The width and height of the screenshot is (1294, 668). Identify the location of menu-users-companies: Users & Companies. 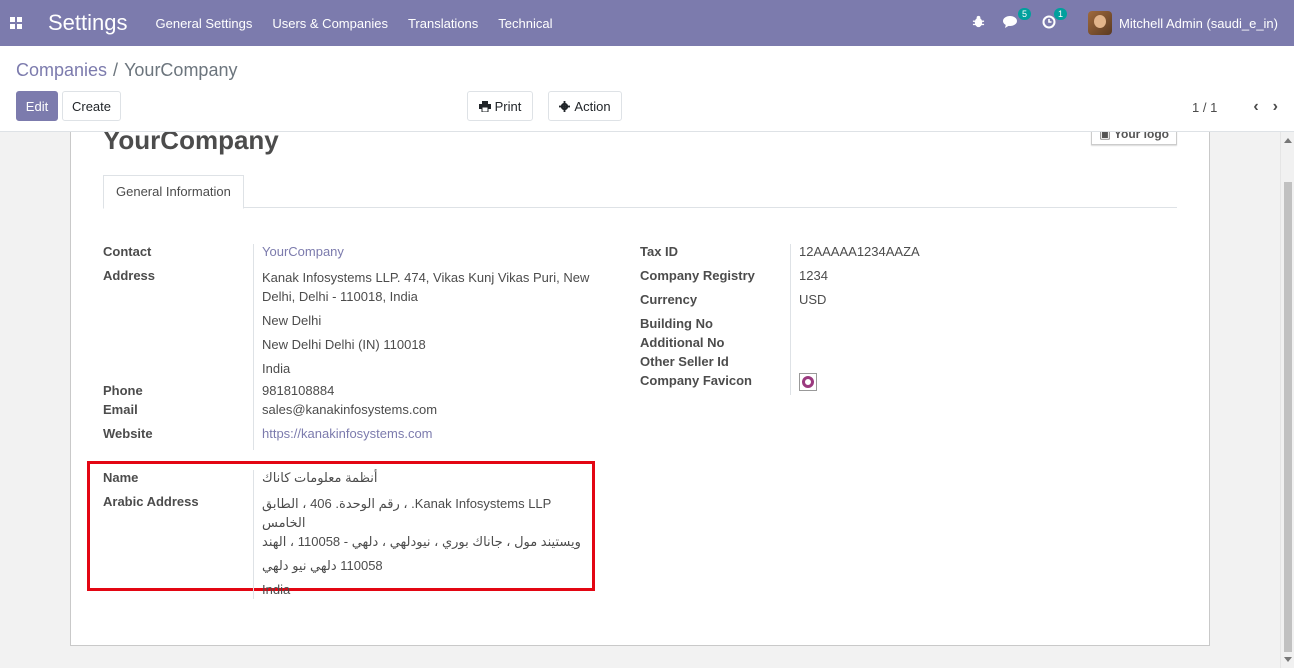
(330, 23).